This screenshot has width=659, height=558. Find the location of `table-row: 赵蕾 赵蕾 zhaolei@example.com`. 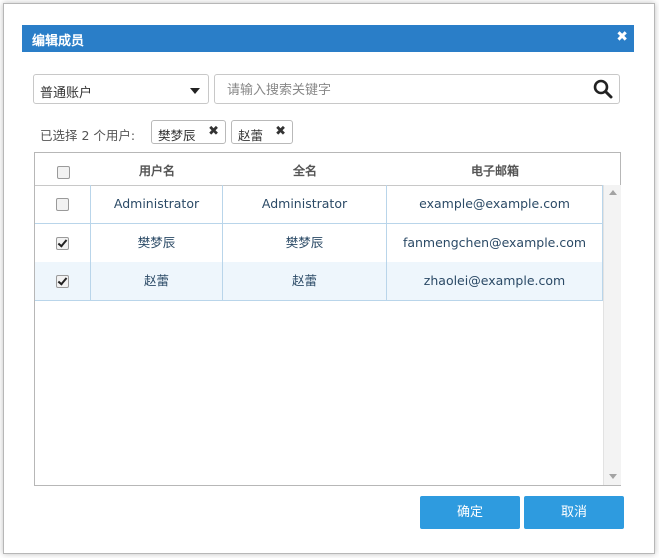

table-row: 赵蕾 赵蕾 zhaolei@example.com is located at coordinates (319, 281).